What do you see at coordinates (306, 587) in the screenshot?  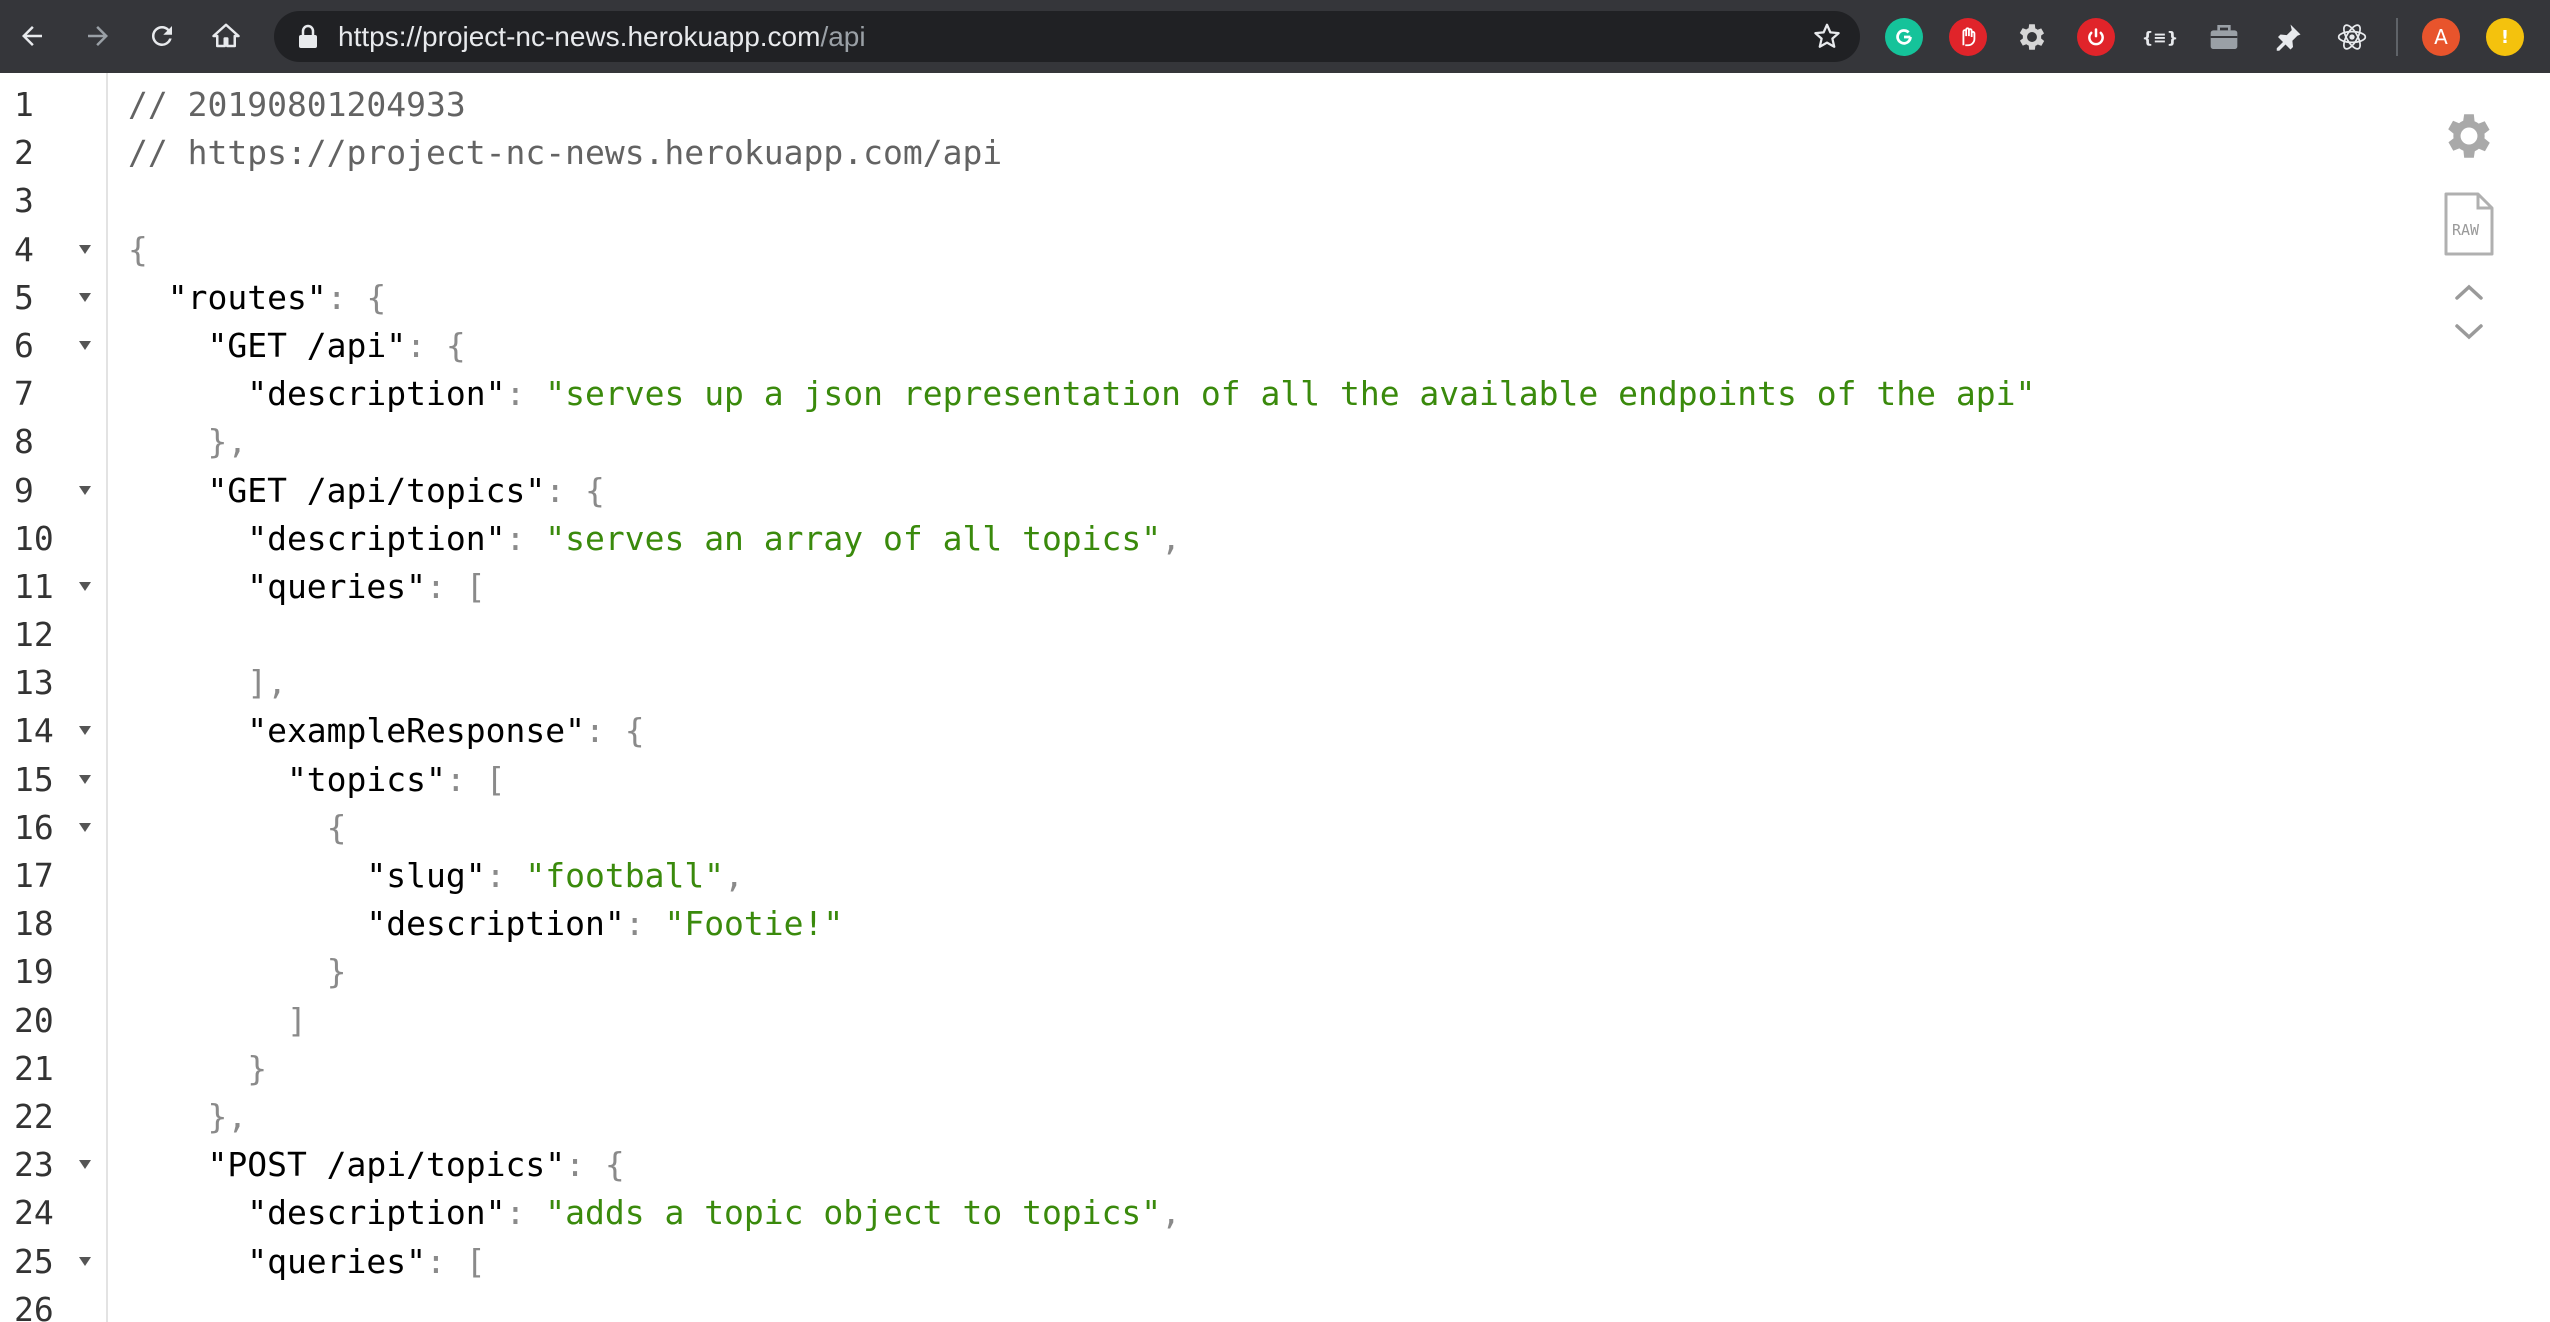 I see `code-content: "queries": [` at bounding box center [306, 587].